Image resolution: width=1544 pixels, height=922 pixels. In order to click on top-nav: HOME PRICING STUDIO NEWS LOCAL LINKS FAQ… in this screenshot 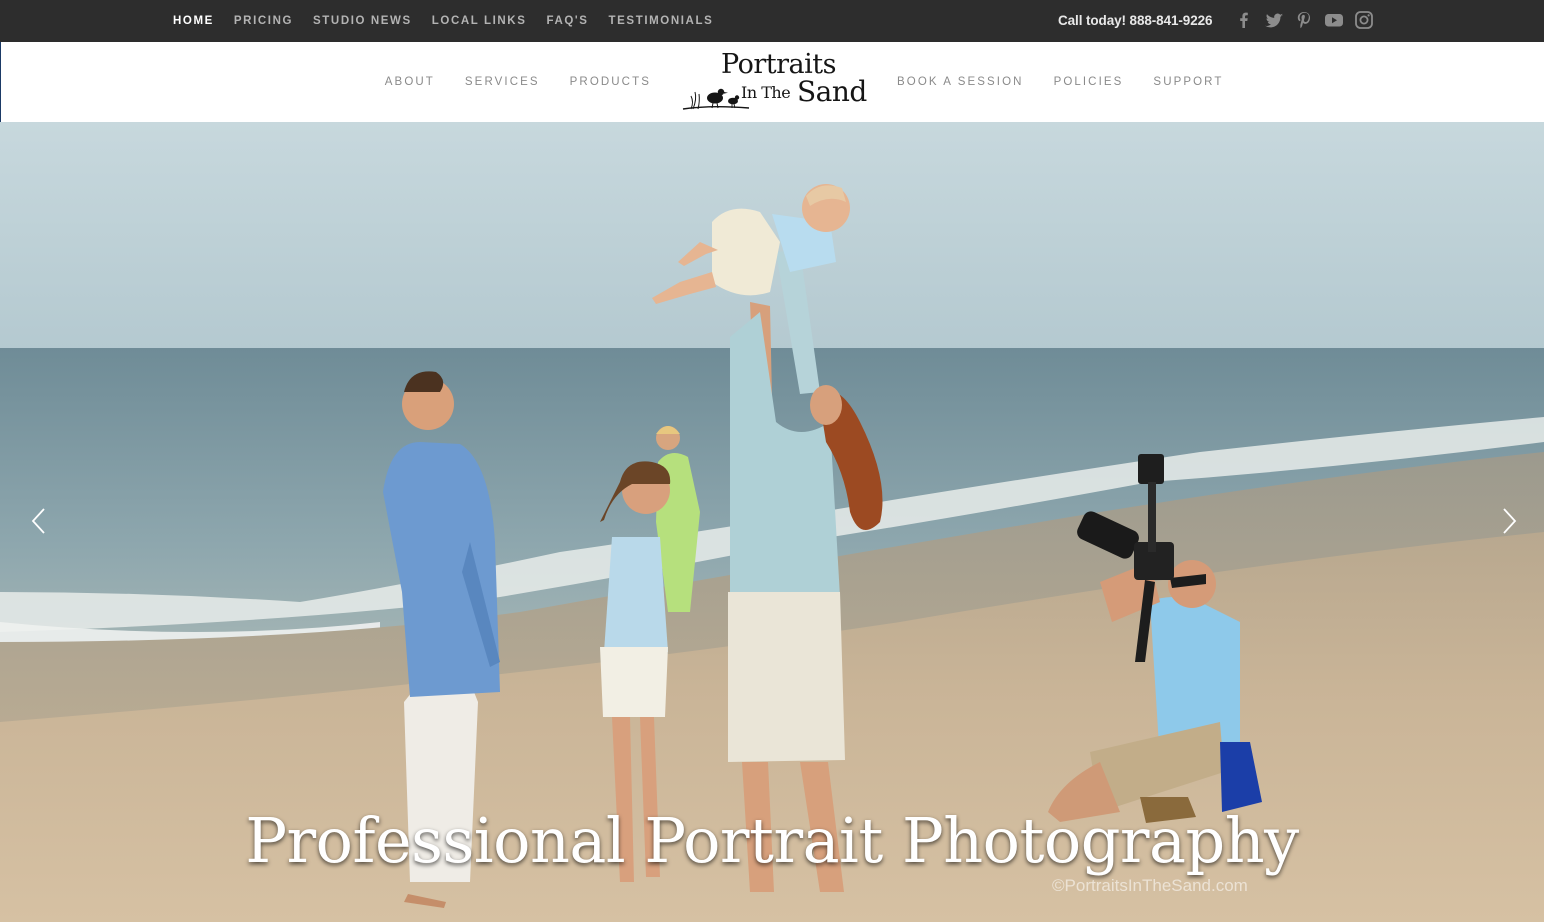, I will do `click(453, 21)`.